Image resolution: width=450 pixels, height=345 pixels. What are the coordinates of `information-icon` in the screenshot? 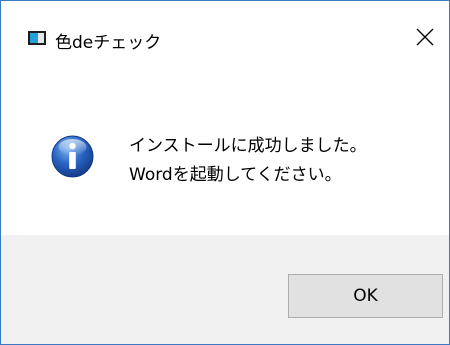 It's located at (72, 156).